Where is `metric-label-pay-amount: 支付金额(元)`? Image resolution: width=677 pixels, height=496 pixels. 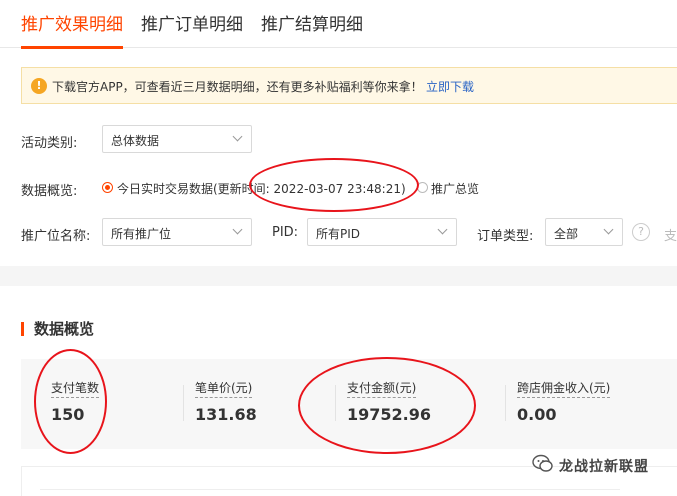 metric-label-pay-amount: 支付金额(元) is located at coordinates (382, 388).